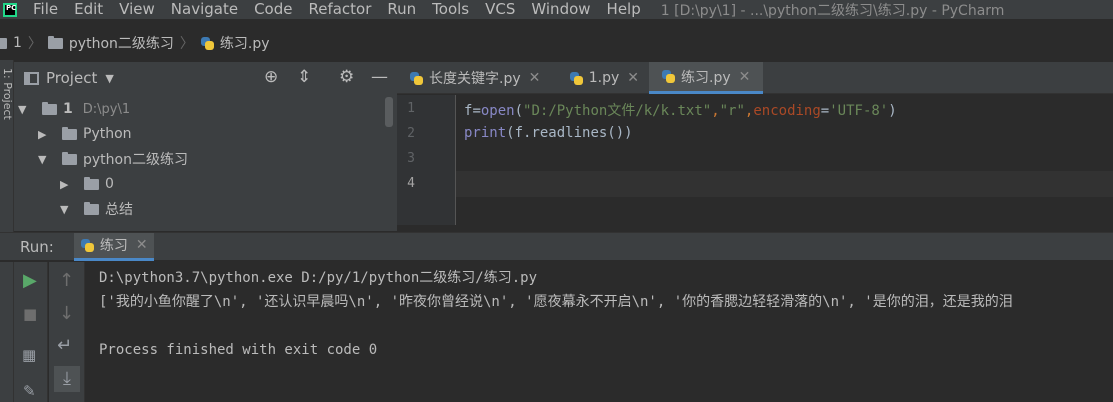 The image size is (1113, 402). I want to click on menu-tools: Tools, so click(450, 9).